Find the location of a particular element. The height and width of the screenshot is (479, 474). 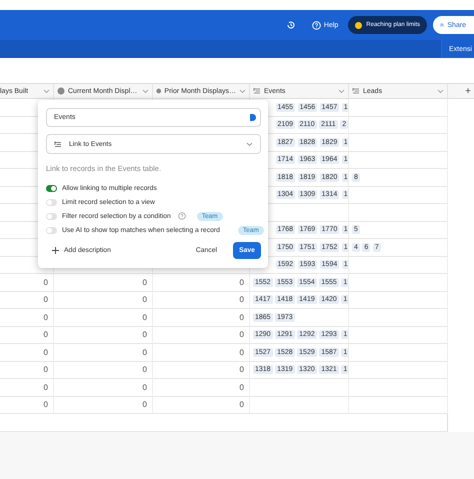

add-column-button: + is located at coordinates (468, 91).